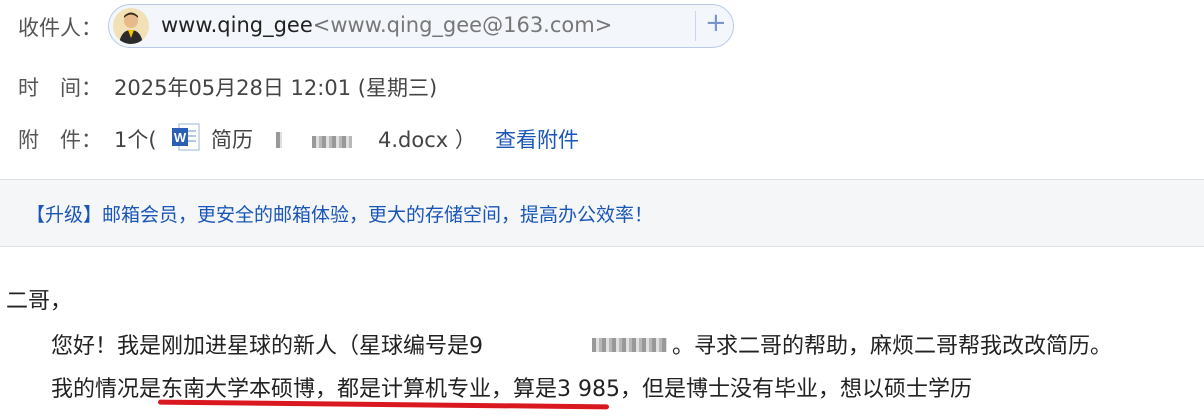 The image size is (1204, 416). I want to click on time-label: 时 间：, so click(60, 88).